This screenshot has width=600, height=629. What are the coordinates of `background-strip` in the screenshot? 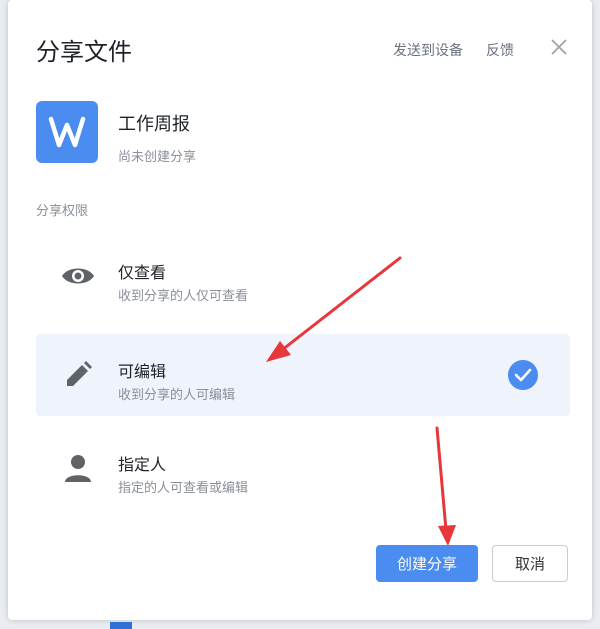 It's located at (121, 625).